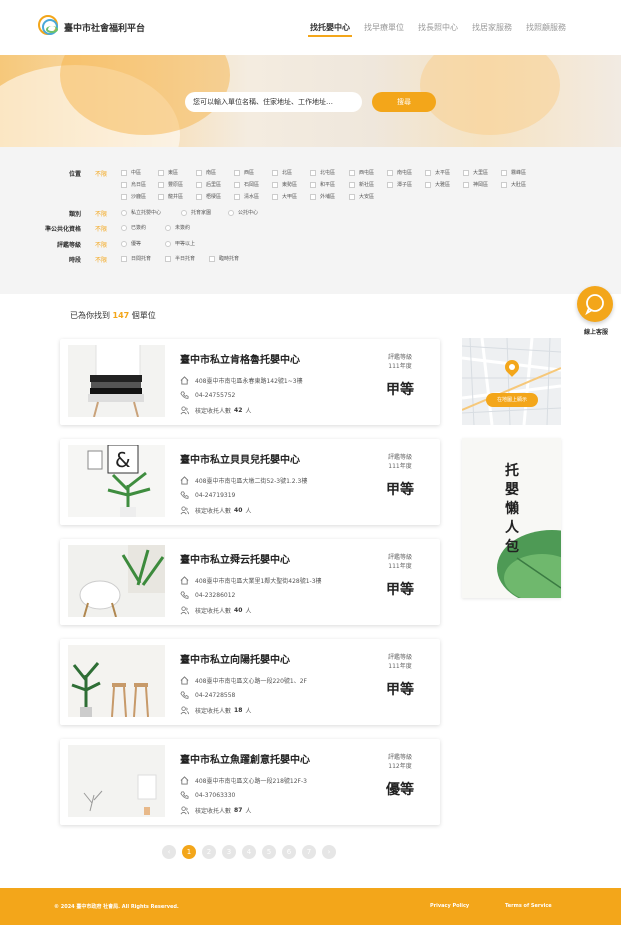  What do you see at coordinates (131, 243) in the screenshot?
I see `radio-option: 優等` at bounding box center [131, 243].